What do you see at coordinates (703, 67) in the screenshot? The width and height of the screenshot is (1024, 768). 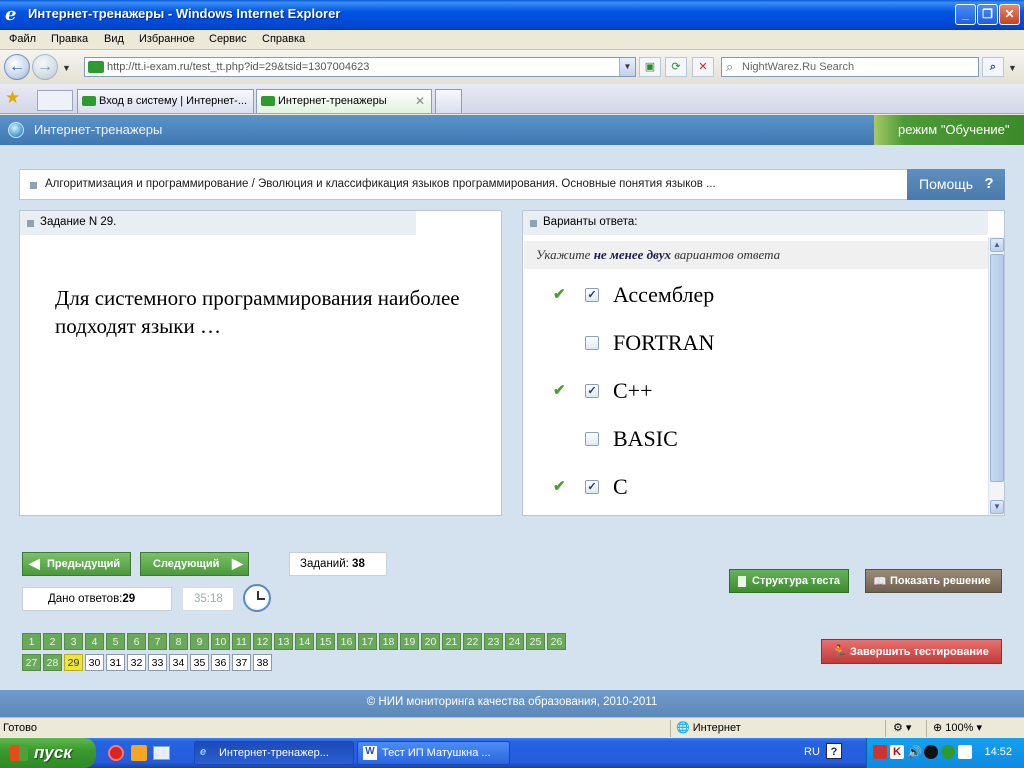 I see `stop-icon: ✕` at bounding box center [703, 67].